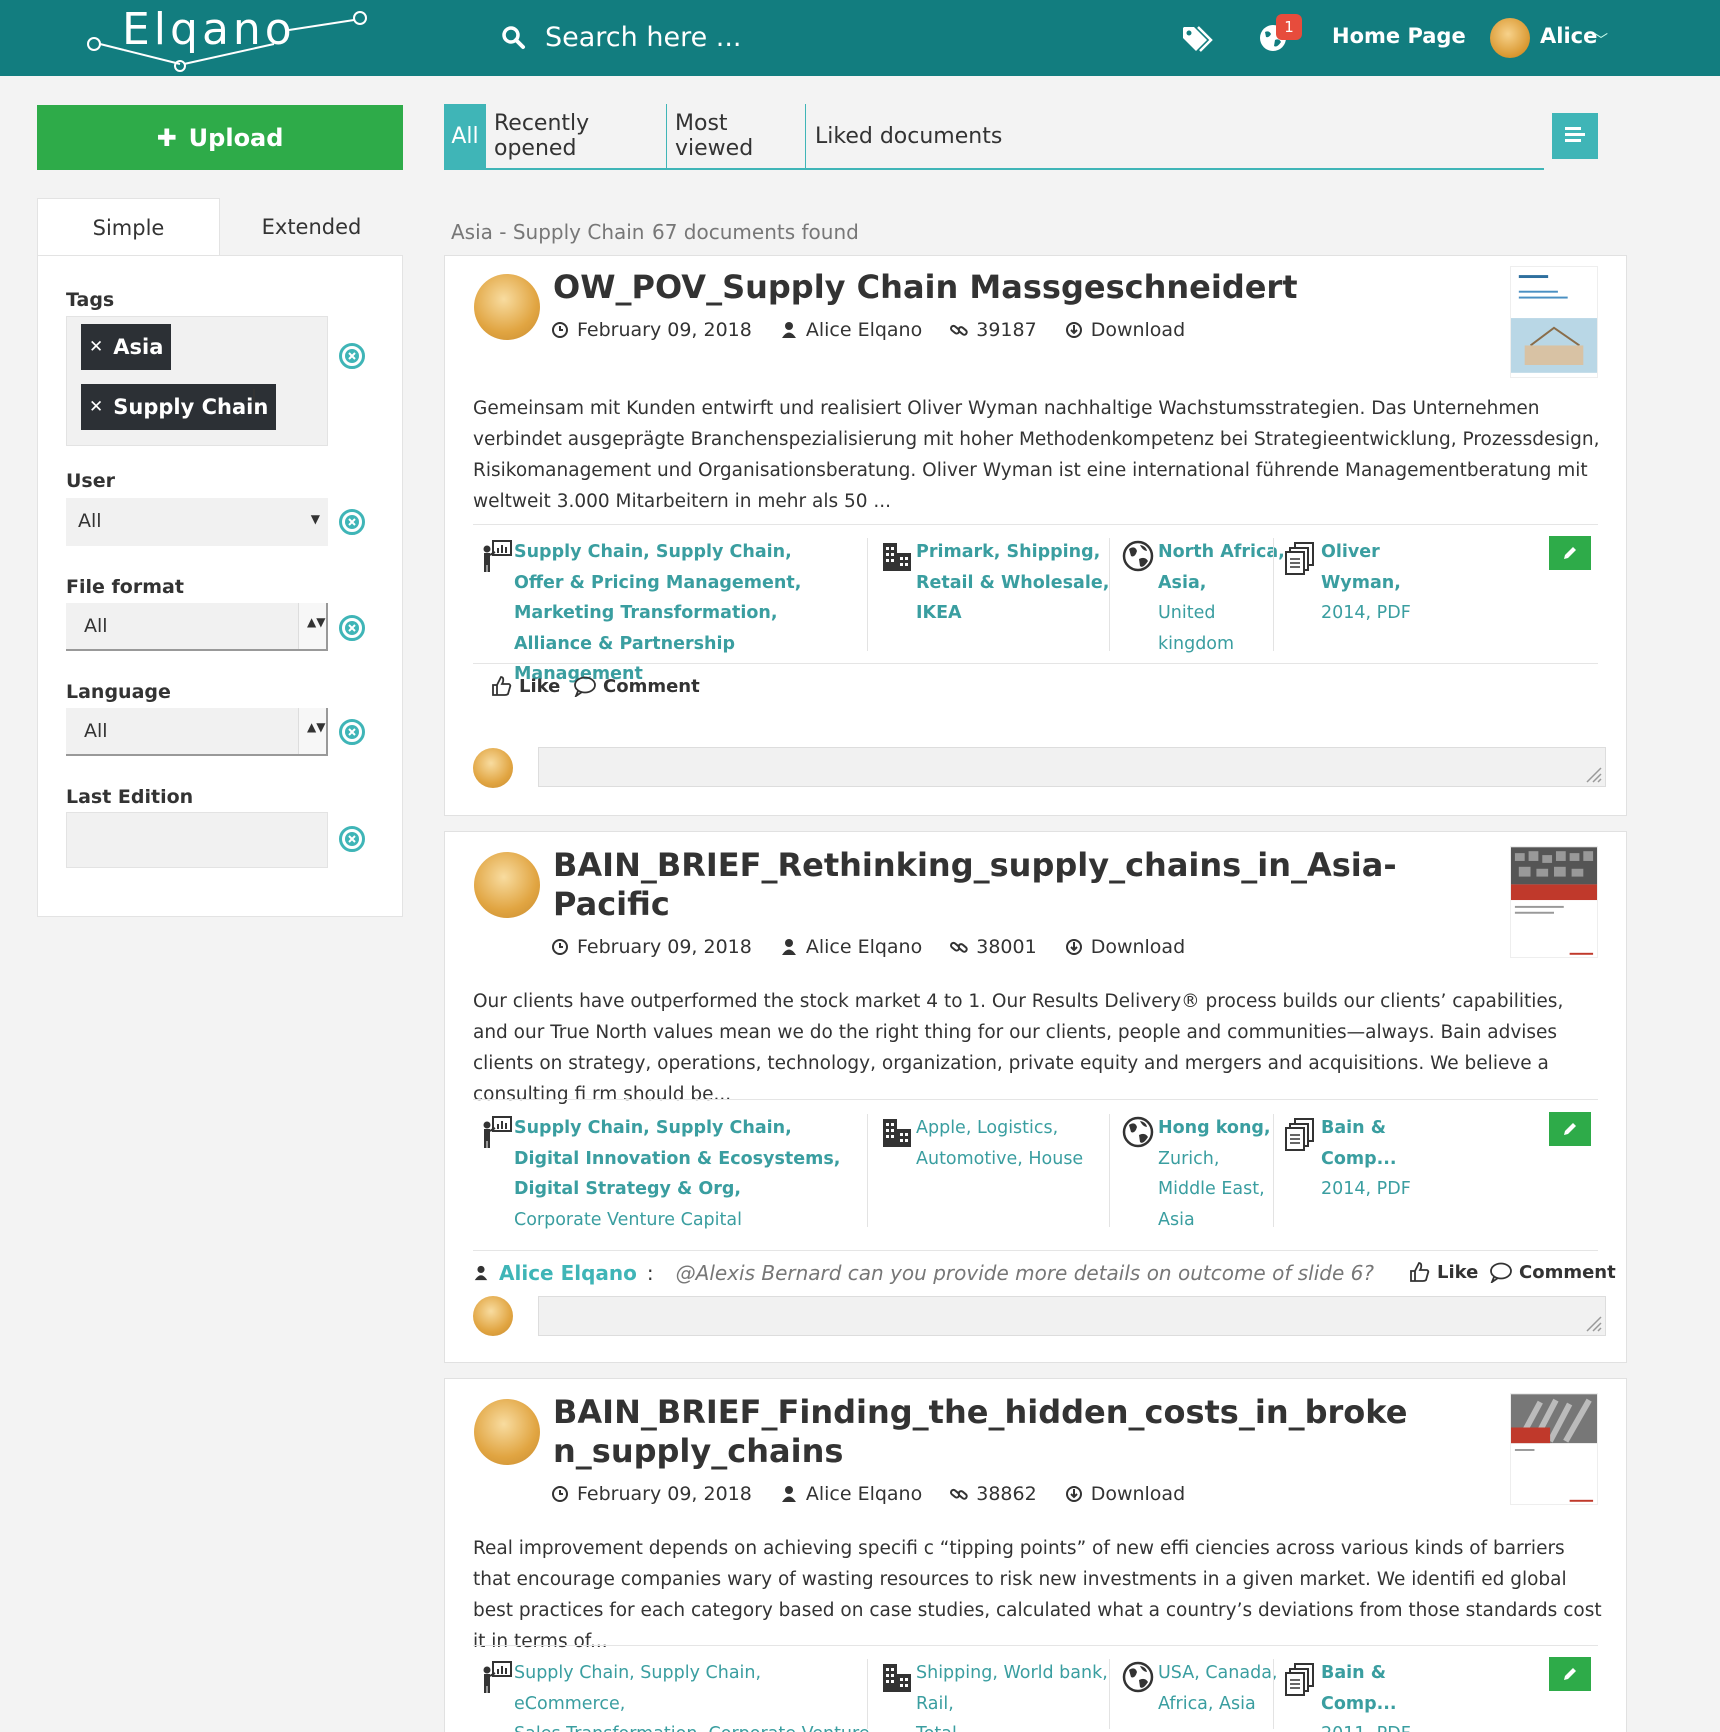 This screenshot has width=1720, height=1732. I want to click on language-select: All ▲▼, so click(197, 732).